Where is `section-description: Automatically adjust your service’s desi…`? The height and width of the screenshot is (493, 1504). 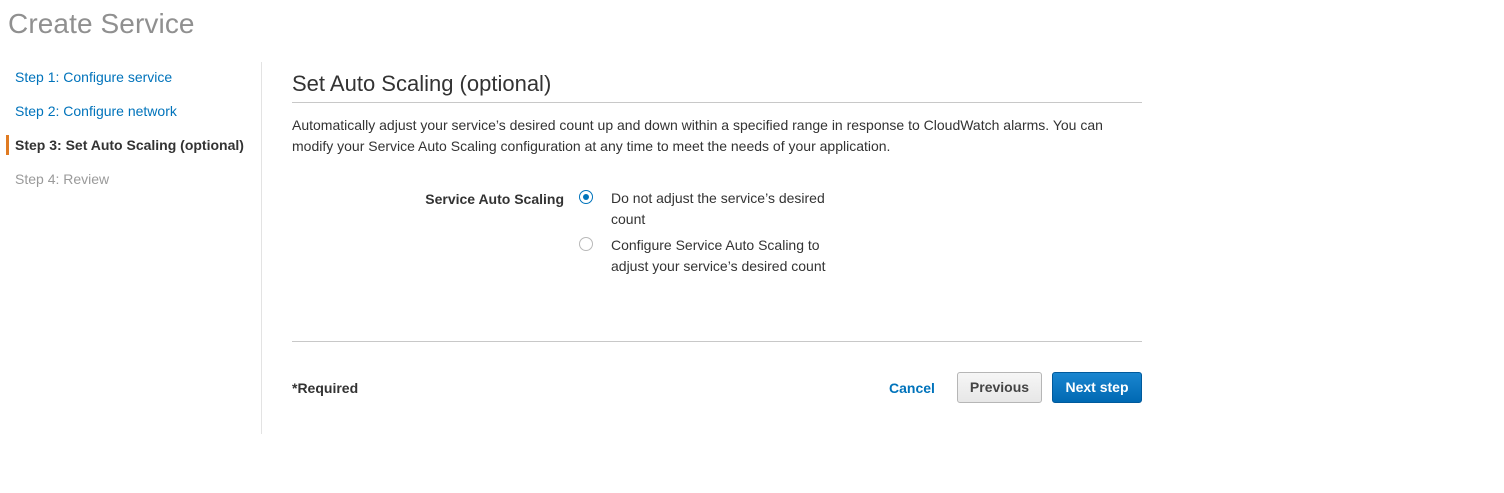
section-description: Automatically adjust your service’s desi… is located at coordinates (697, 135).